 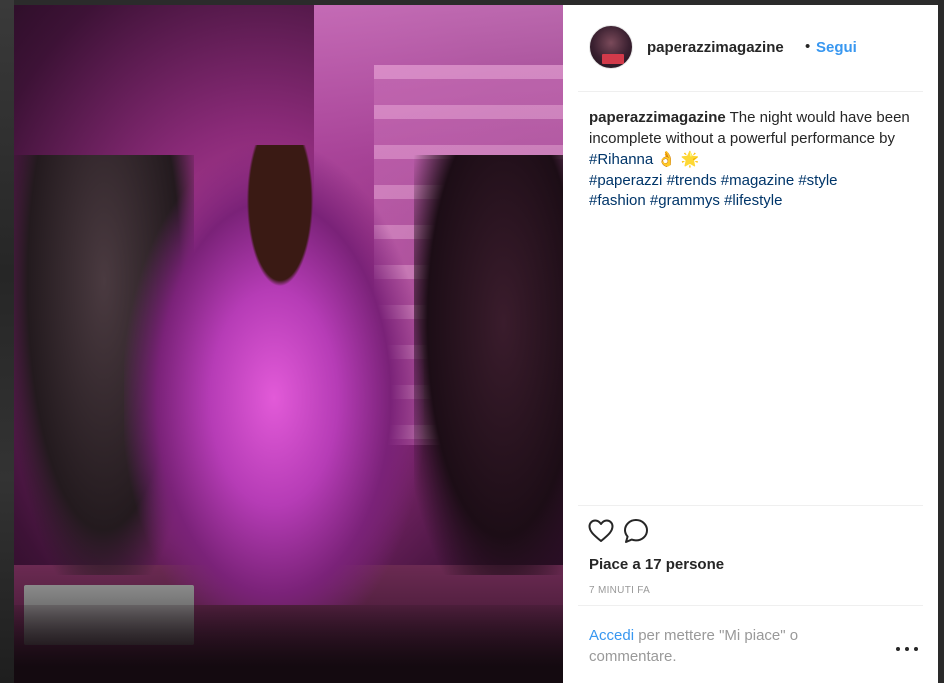 I want to click on actions-divider, so click(x=750, y=505).